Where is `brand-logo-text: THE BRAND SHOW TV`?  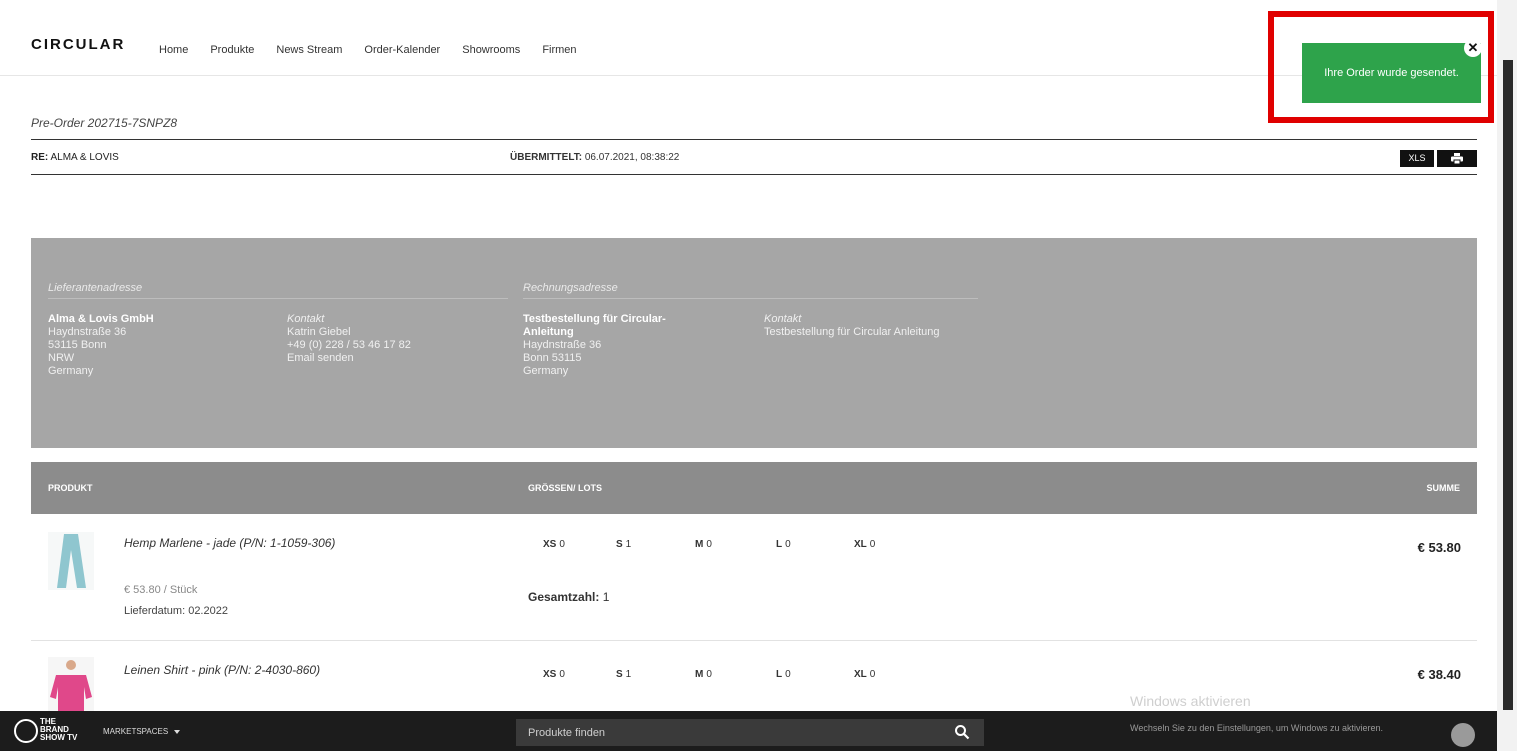 brand-logo-text: THE BRAND SHOW TV is located at coordinates (58, 730).